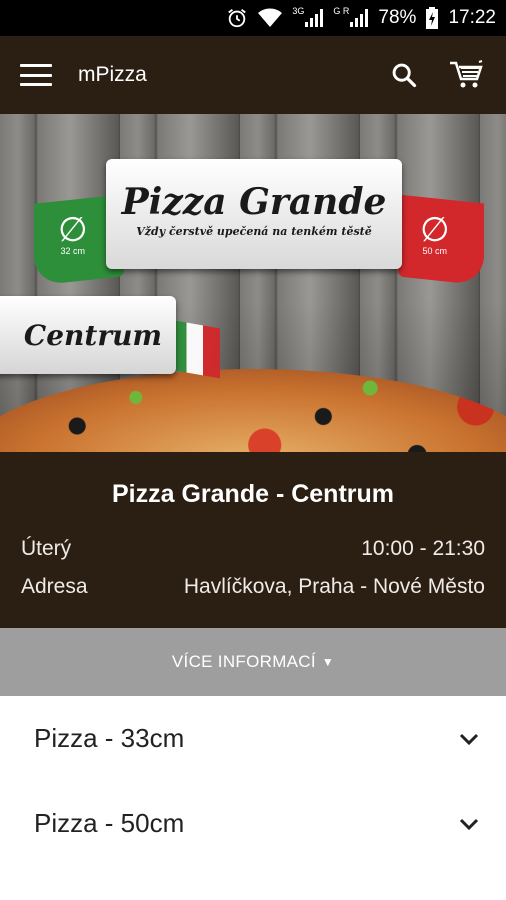 The image size is (506, 900). Describe the element at coordinates (404, 75) in the screenshot. I see `search-icon` at that location.